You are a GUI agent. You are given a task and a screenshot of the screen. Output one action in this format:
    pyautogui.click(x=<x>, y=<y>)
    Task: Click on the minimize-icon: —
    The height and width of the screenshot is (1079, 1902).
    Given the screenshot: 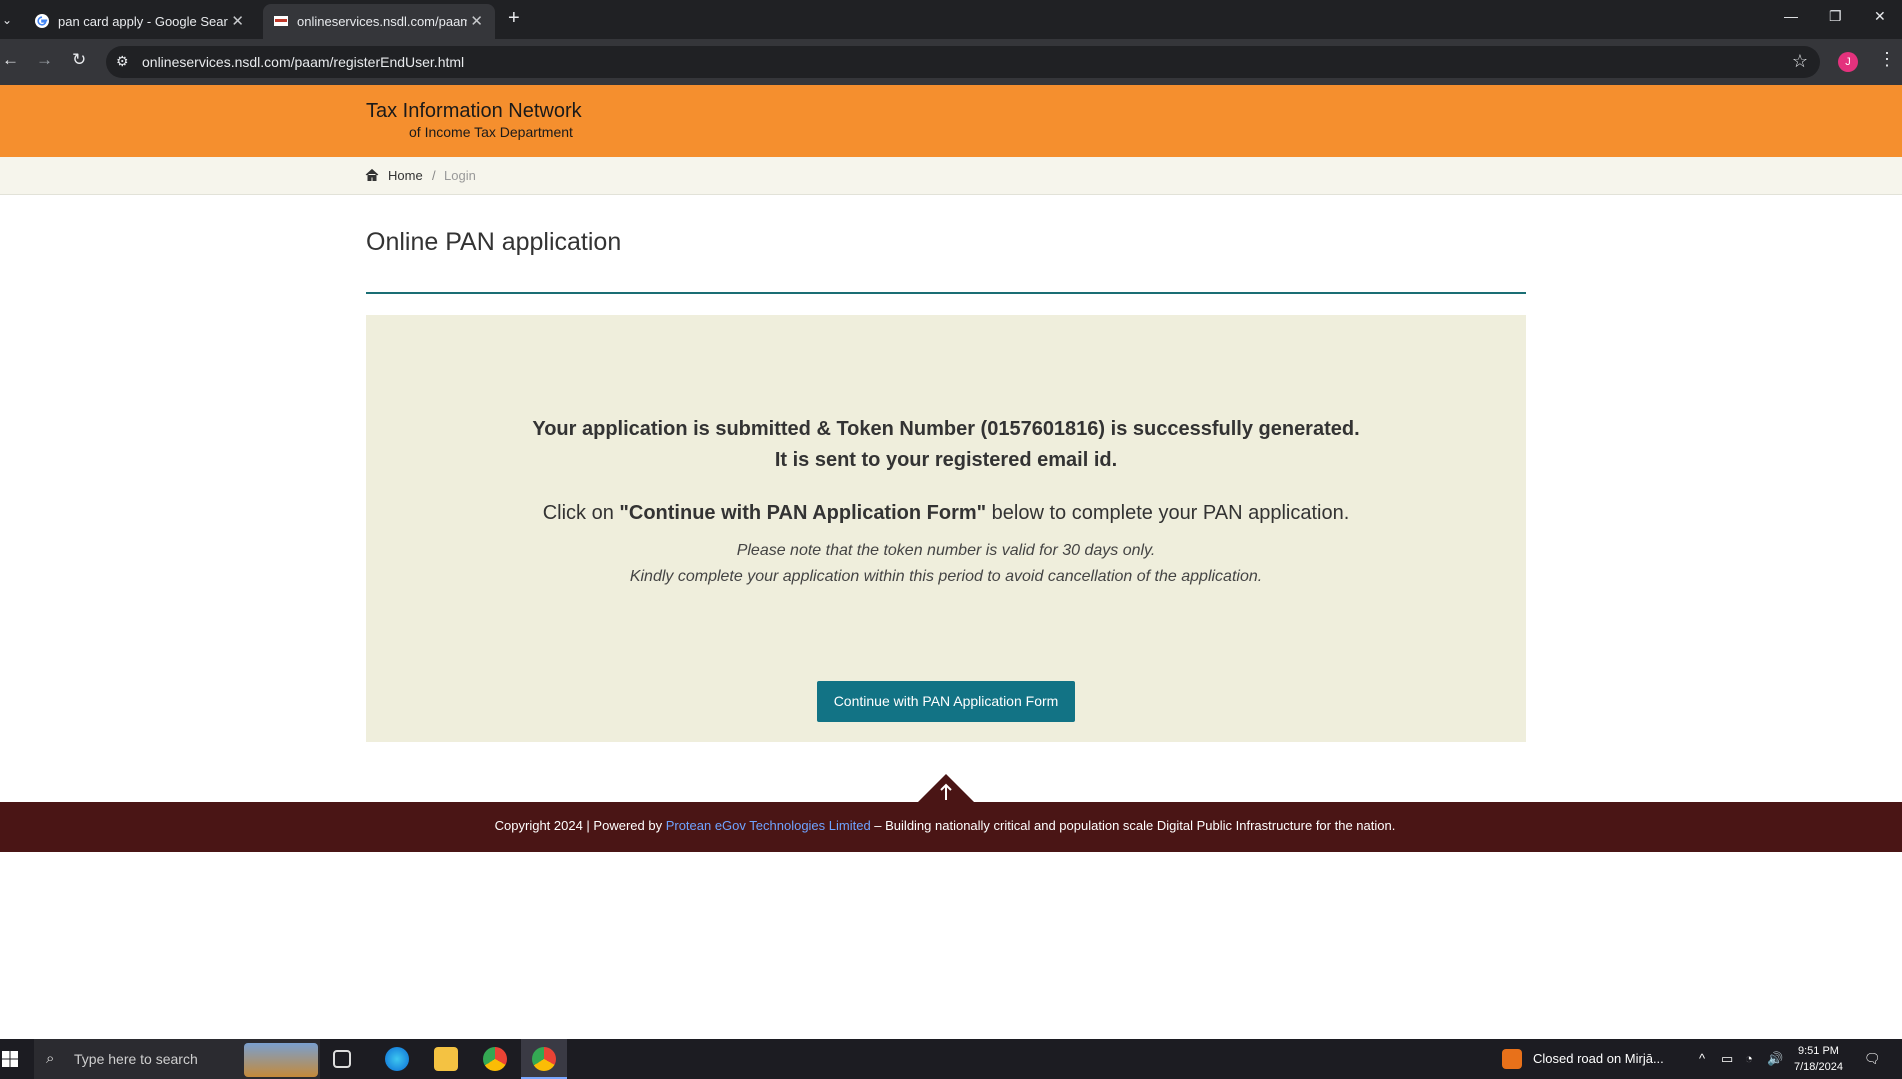 What is the action you would take?
    pyautogui.click(x=1791, y=16)
    